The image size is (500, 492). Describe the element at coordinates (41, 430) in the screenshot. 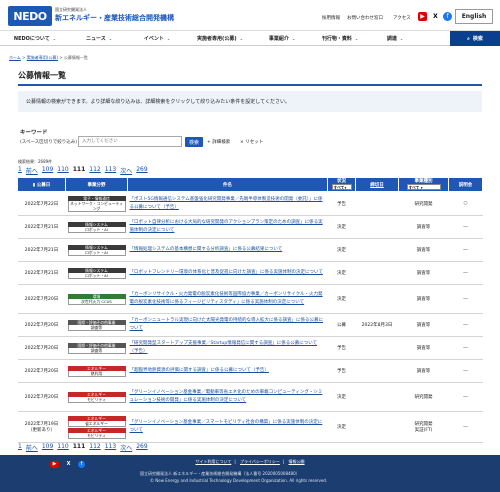

I see `row-date-note: （更新あり）` at that location.